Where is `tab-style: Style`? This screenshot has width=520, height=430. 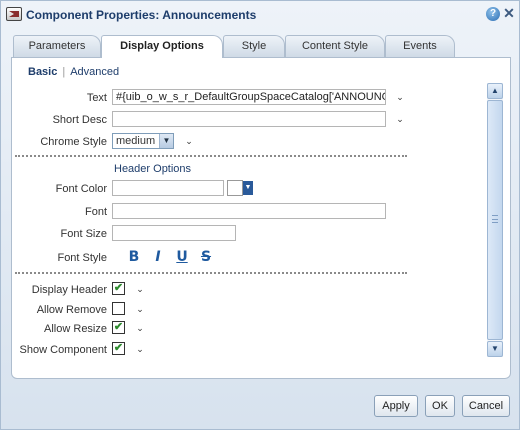
tab-style: Style is located at coordinates (254, 46).